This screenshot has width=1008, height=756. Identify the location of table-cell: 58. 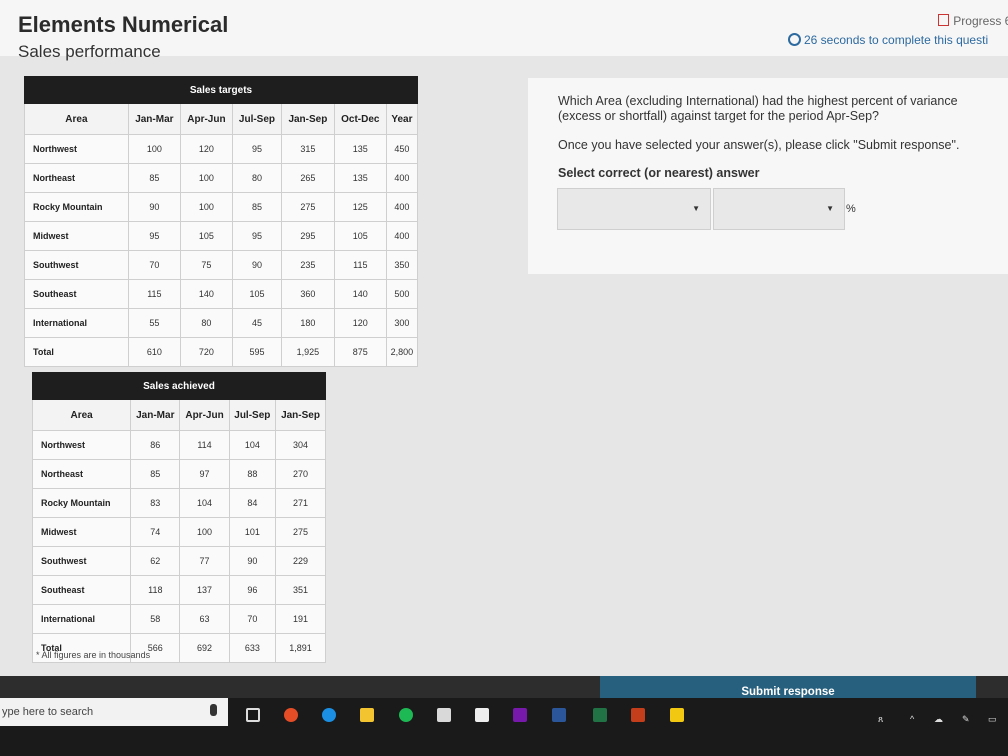
(155, 619).